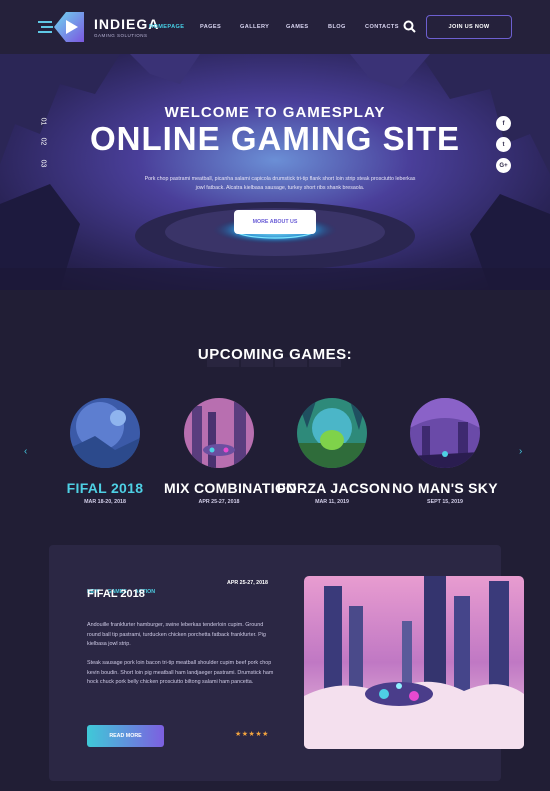 The image size is (550, 791). Describe the element at coordinates (275, 112) in the screenshot. I see `hero-welcome: WELCOME TO GAMESPLAY` at that location.